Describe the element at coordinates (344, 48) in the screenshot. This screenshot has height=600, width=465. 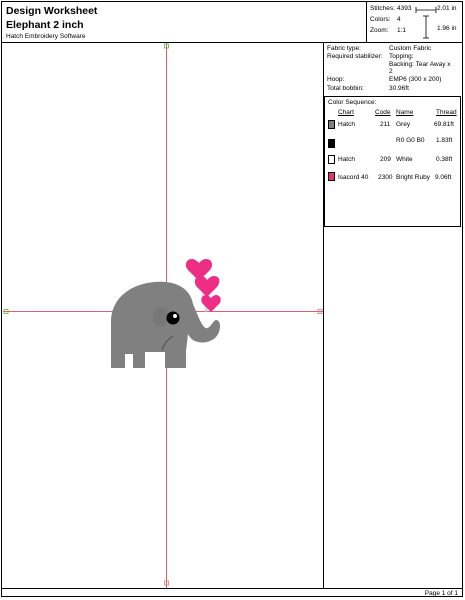
I see `fabric-type-label: Fabric type:` at that location.